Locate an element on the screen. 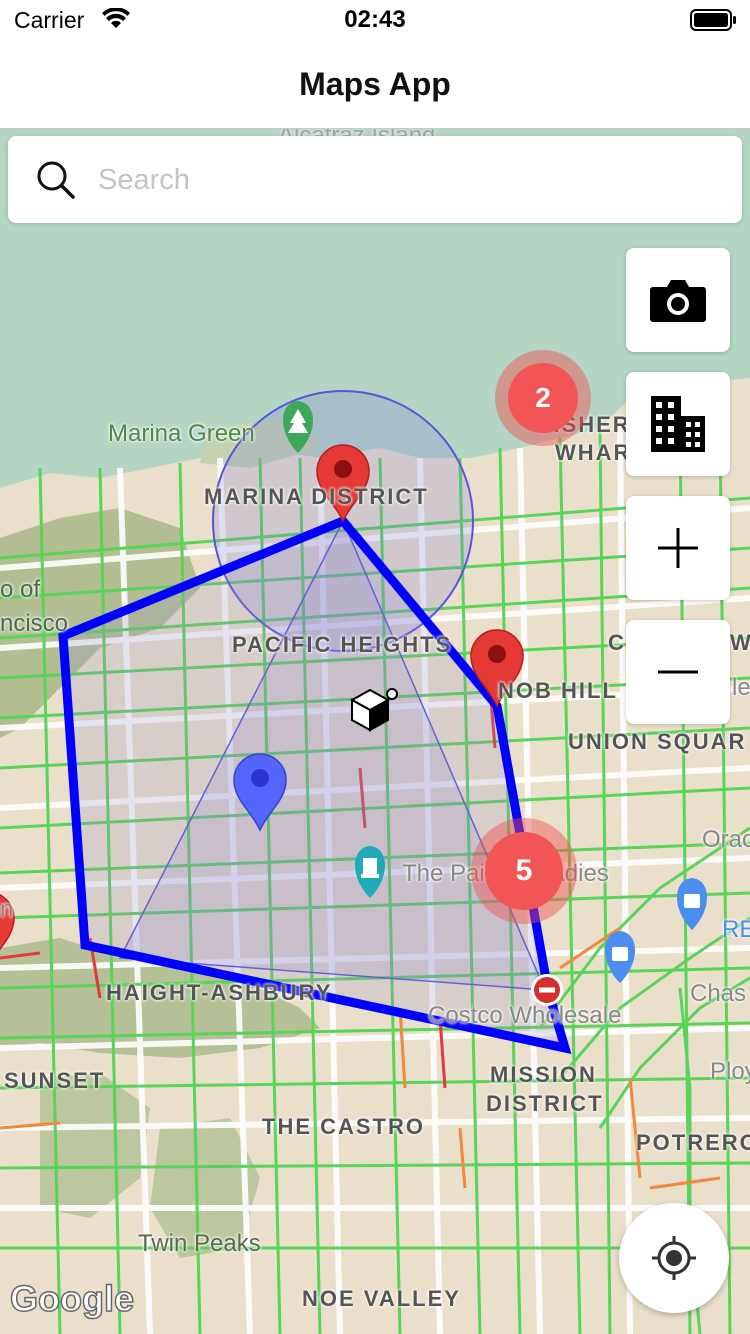 The width and height of the screenshot is (750, 1334). label-re: RE is located at coordinates (736, 929).